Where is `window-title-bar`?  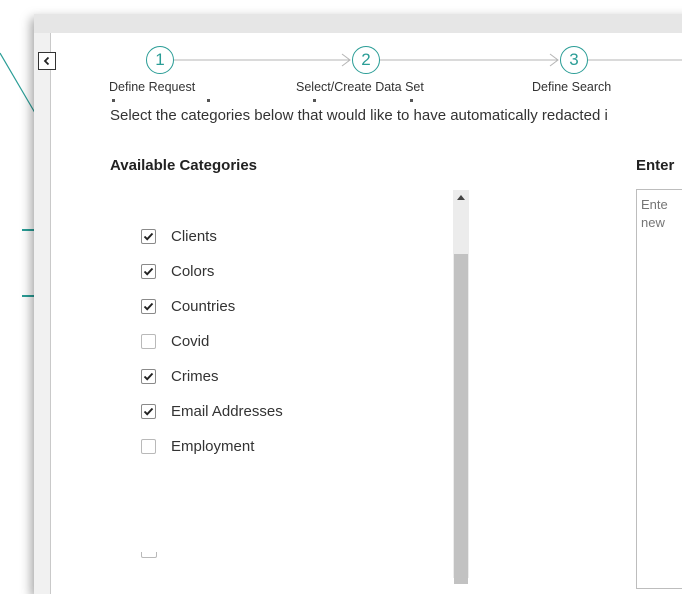 window-title-bar is located at coordinates (358, 23).